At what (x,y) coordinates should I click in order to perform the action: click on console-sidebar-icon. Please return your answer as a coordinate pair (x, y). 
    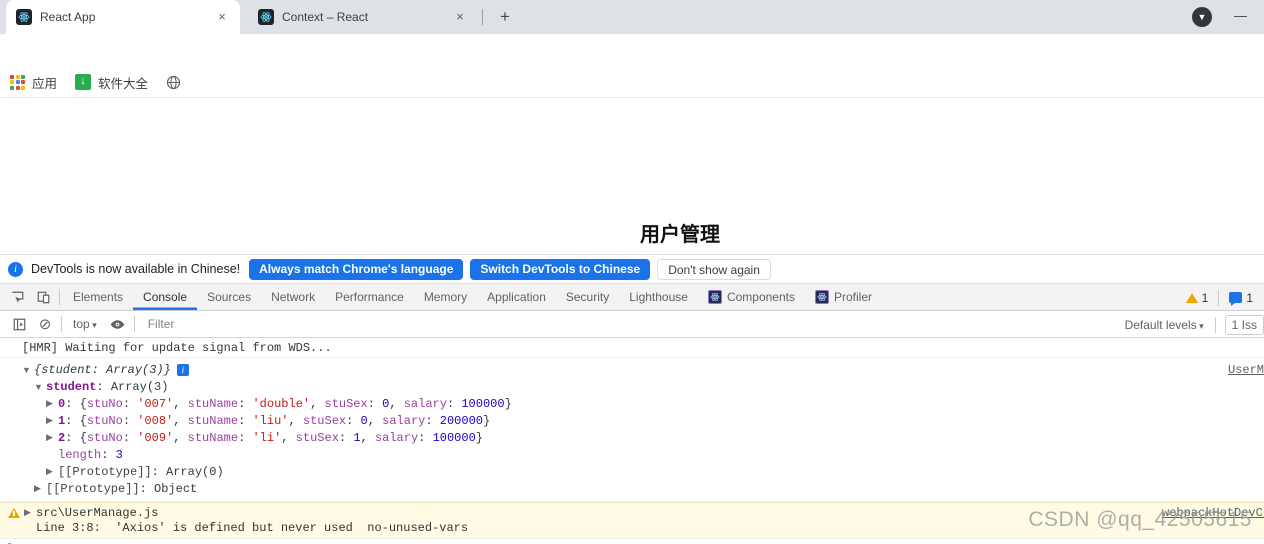
    Looking at the image, I should click on (19, 324).